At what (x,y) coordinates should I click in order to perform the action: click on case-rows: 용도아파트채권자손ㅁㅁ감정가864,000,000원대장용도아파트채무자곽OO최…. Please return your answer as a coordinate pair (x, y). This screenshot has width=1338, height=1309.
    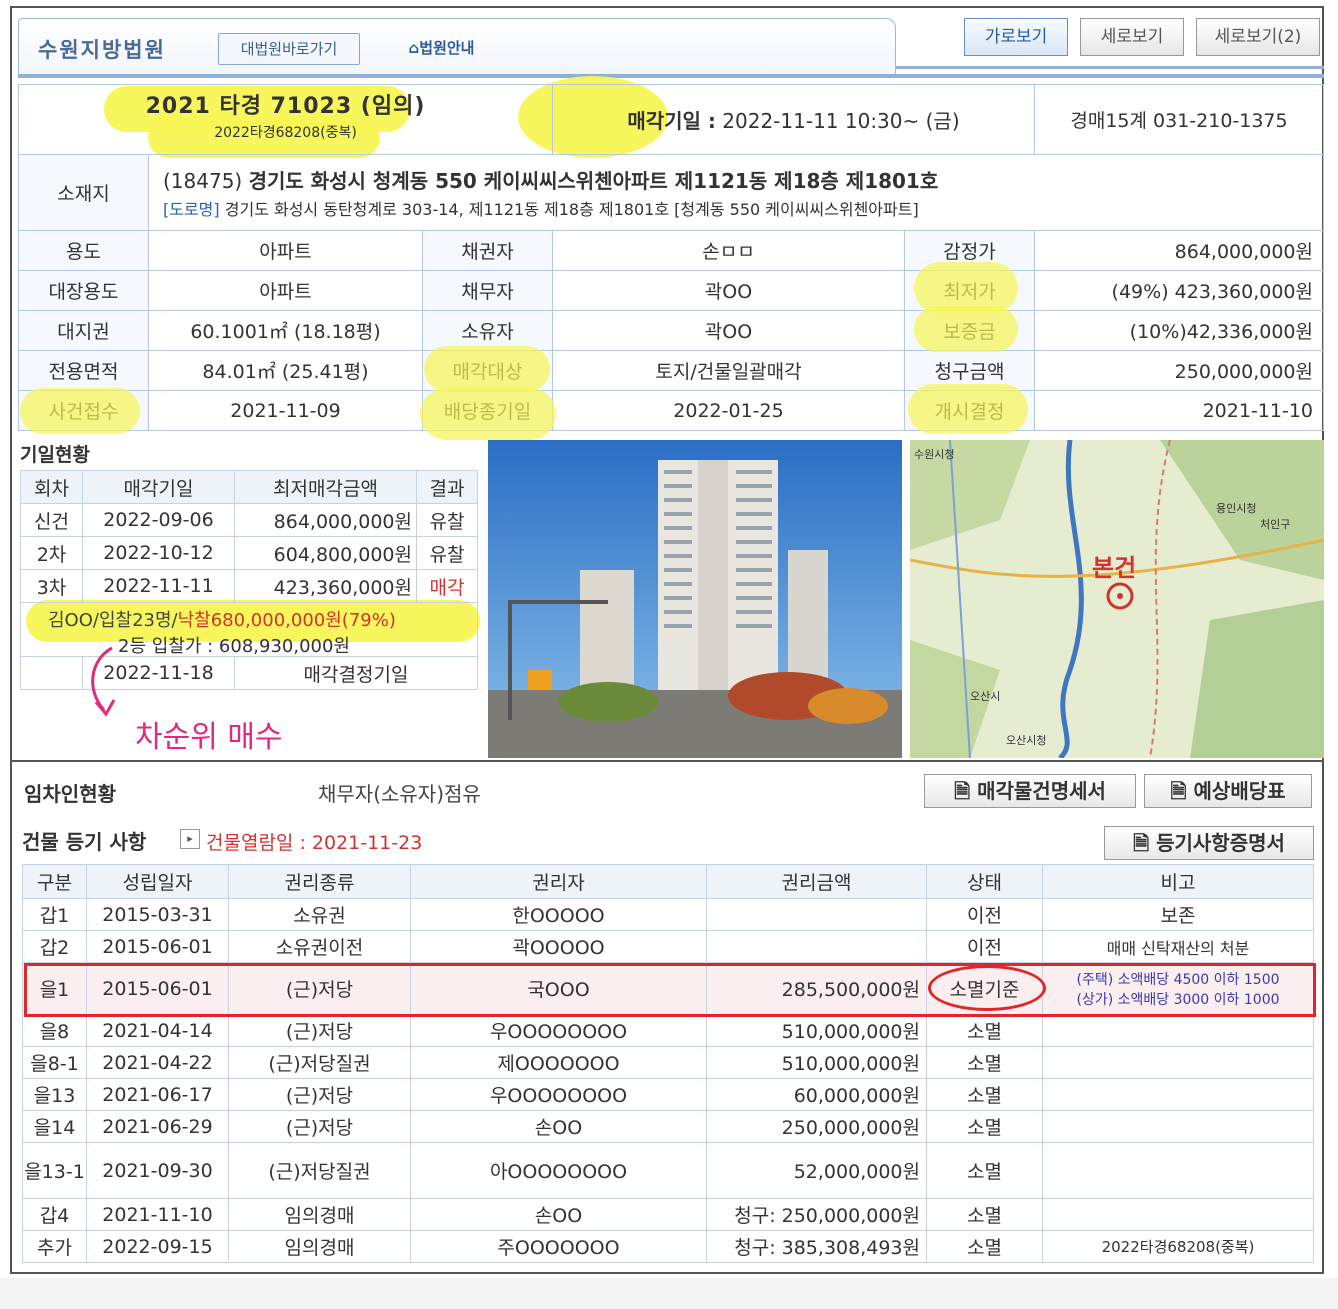
    Looking at the image, I should click on (671, 330).